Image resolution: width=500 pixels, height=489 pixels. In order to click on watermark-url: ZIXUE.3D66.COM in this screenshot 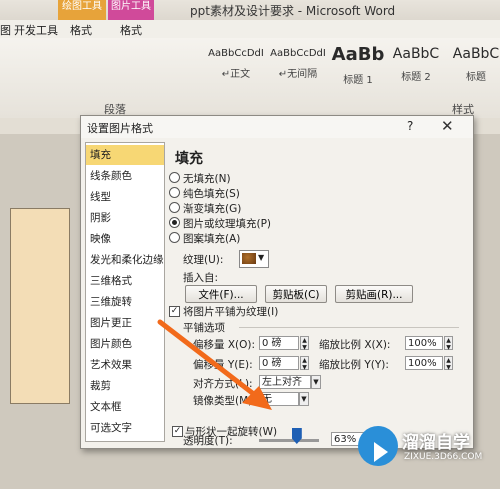, I will do `click(443, 457)`.